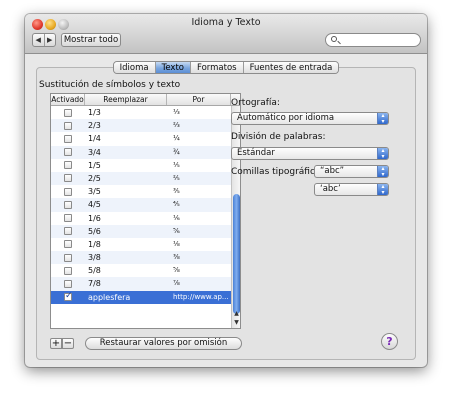  I want to click on with-cell: ⅕, so click(199, 165).